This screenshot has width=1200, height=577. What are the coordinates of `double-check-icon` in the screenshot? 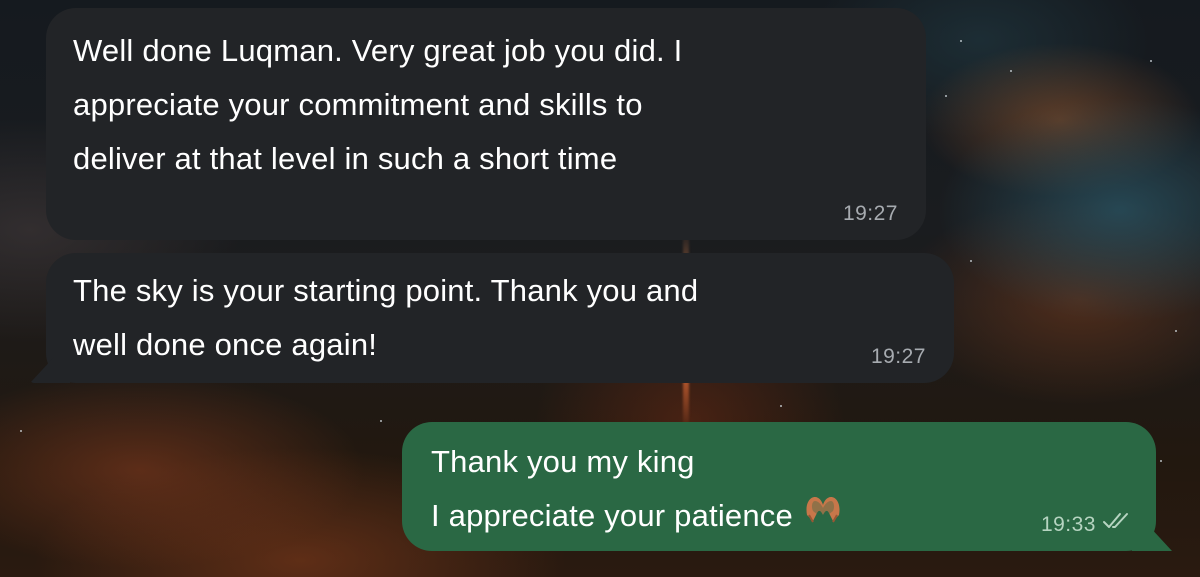 It's located at (1117, 524).